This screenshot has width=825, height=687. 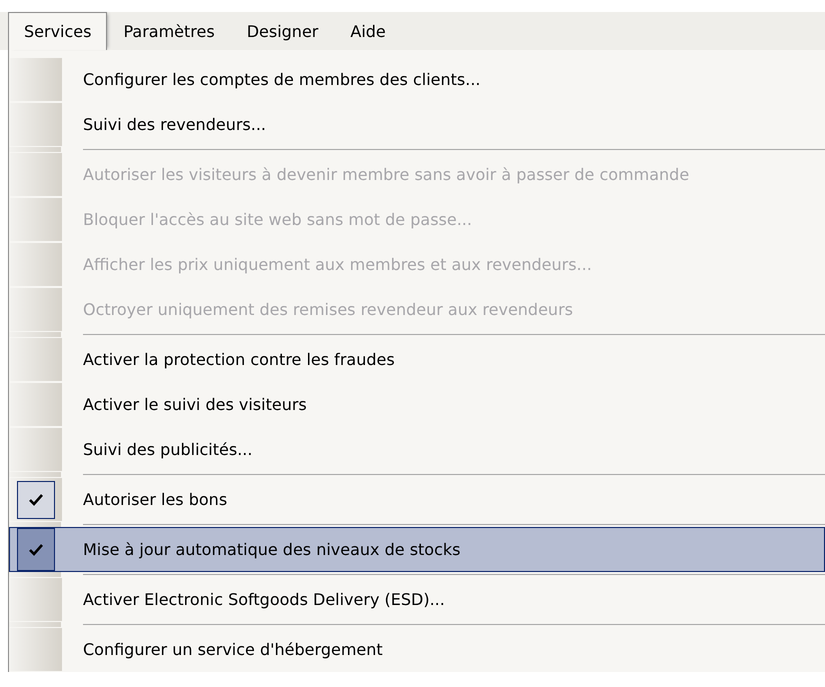 What do you see at coordinates (58, 31) in the screenshot?
I see `menu-bar-item: Services` at bounding box center [58, 31].